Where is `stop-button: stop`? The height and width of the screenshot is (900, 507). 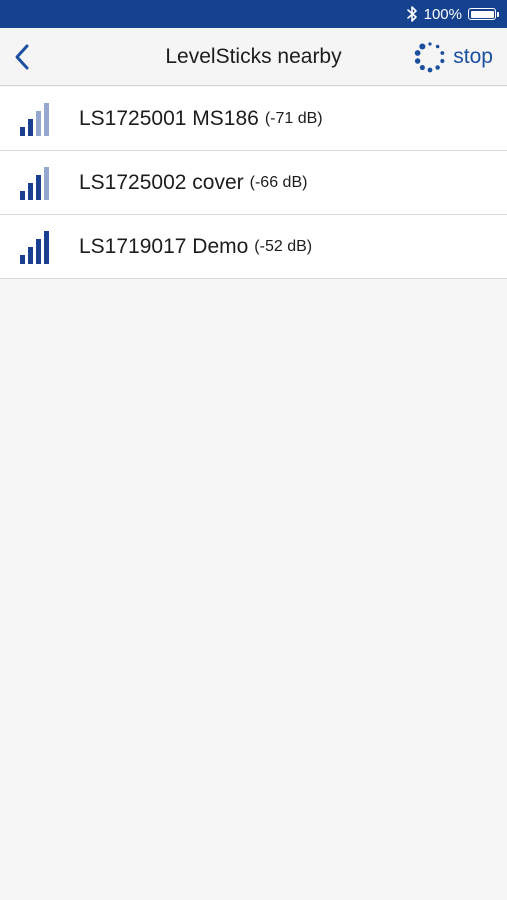
stop-button: stop is located at coordinates (453, 57).